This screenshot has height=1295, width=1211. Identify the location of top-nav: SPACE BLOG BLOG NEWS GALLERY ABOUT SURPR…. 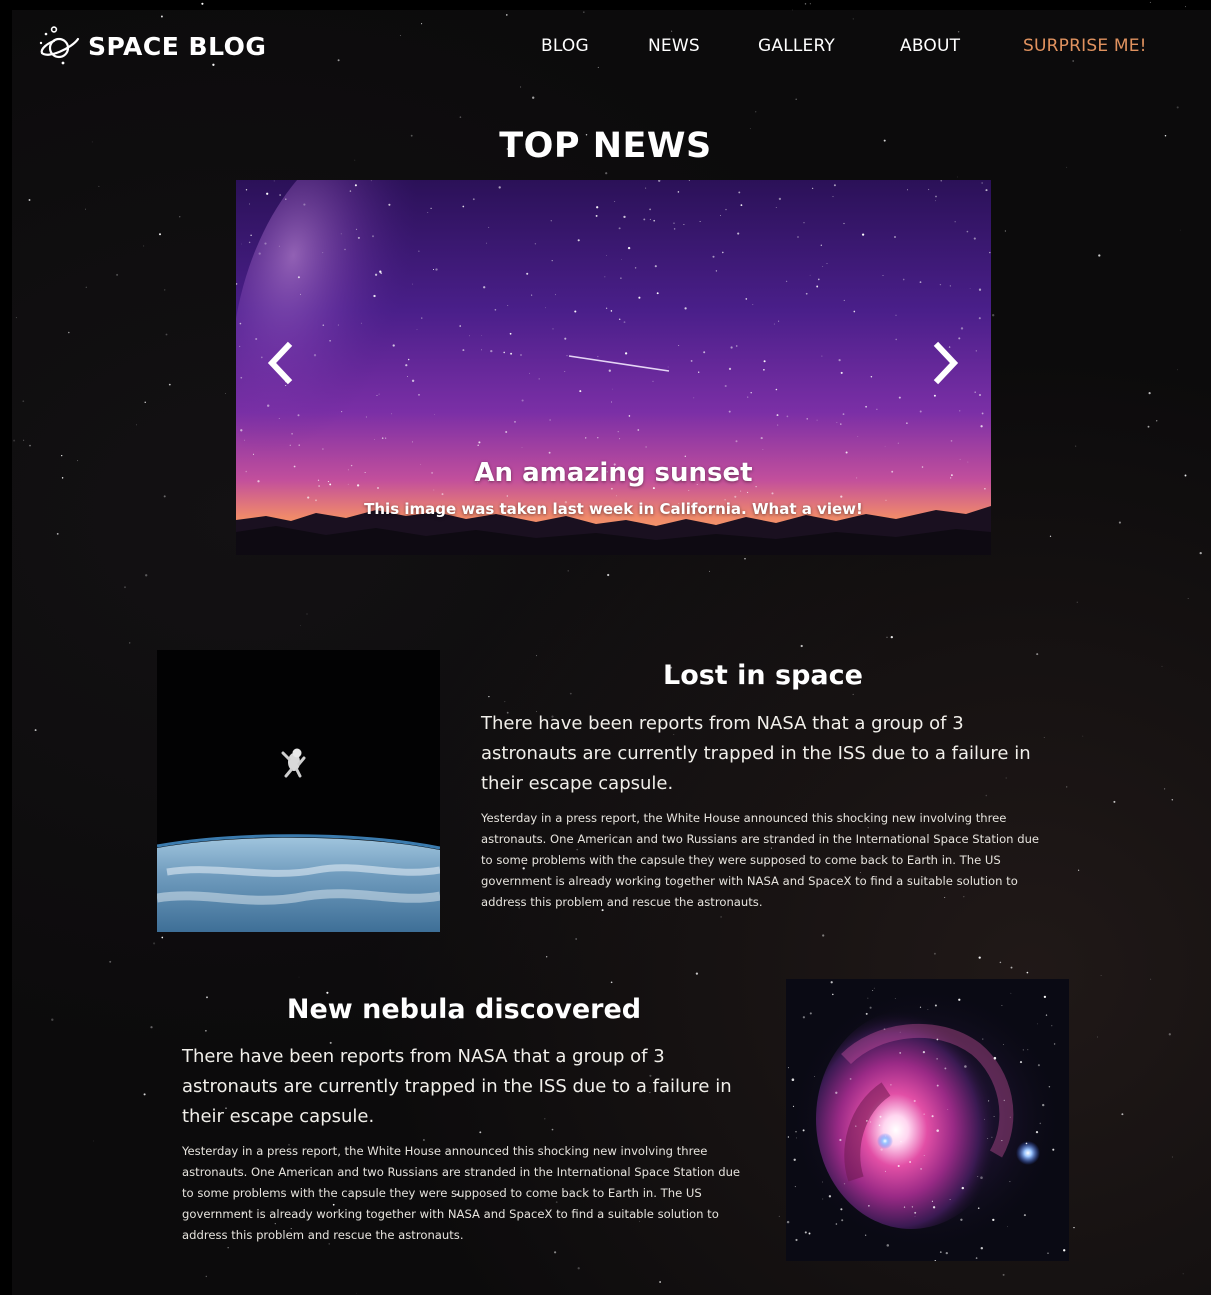
(605, 48).